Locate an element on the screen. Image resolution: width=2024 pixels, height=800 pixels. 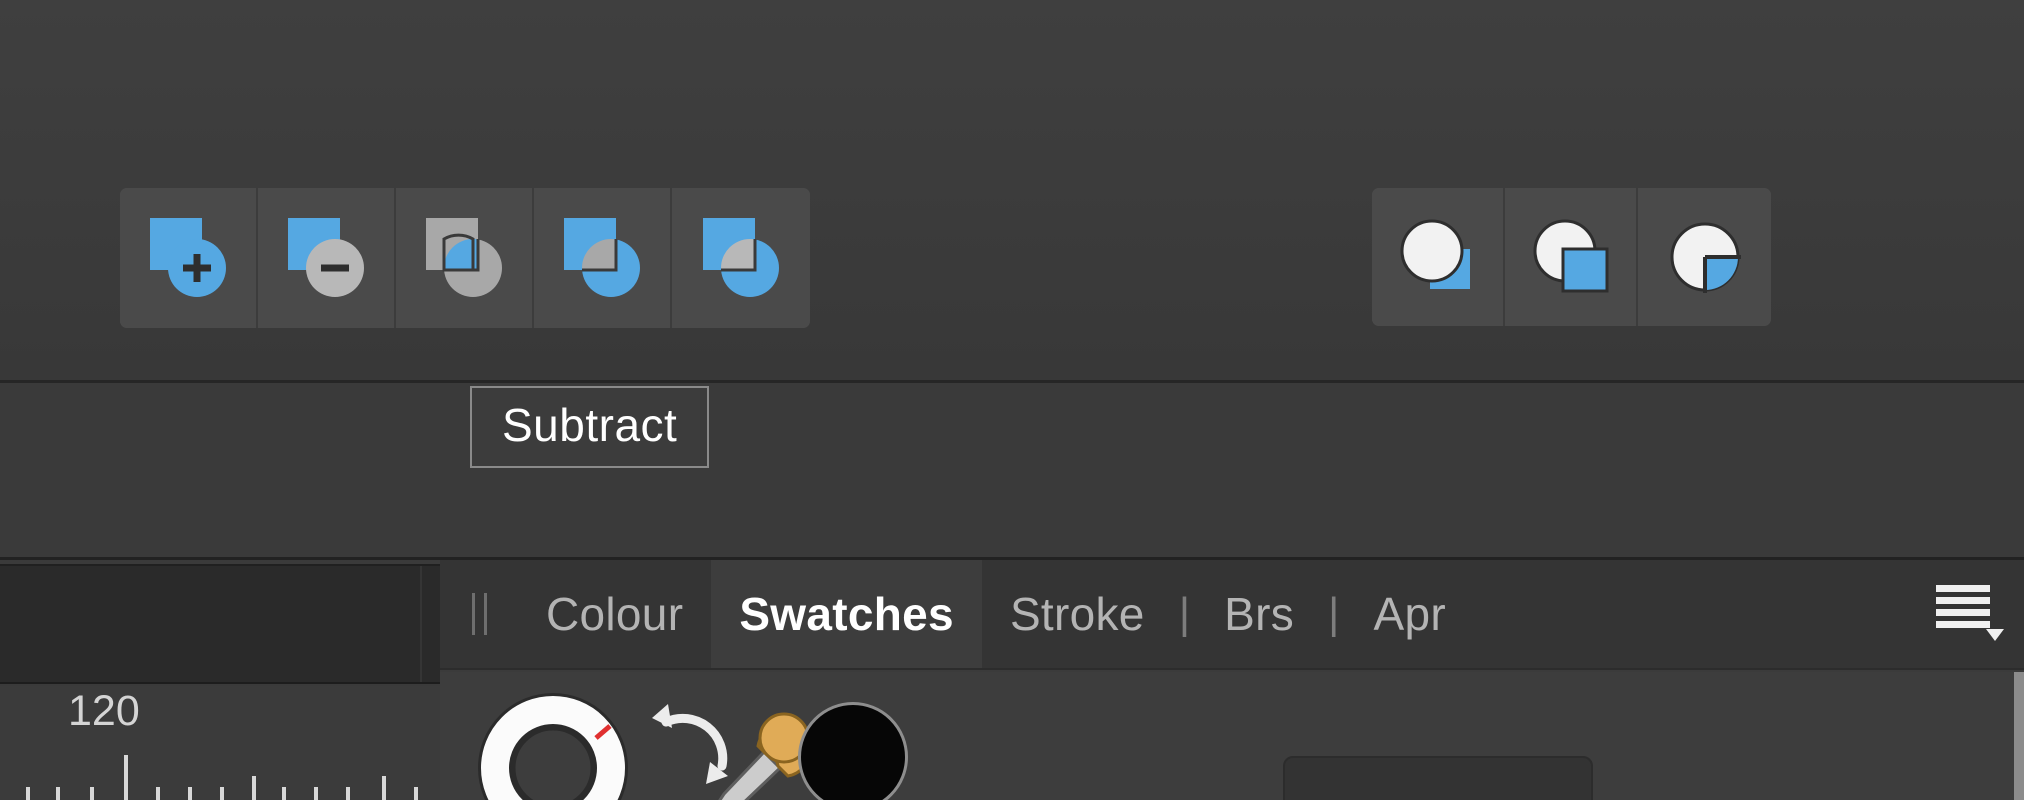
boolean-divide-icon is located at coordinates (602, 258).